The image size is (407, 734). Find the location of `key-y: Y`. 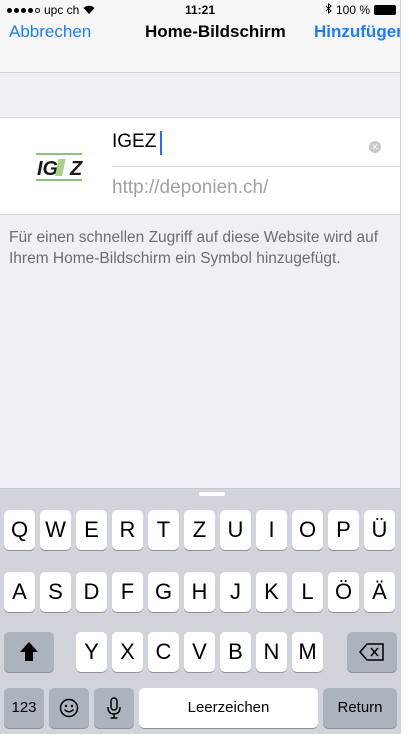

key-y: Y is located at coordinates (91, 652).